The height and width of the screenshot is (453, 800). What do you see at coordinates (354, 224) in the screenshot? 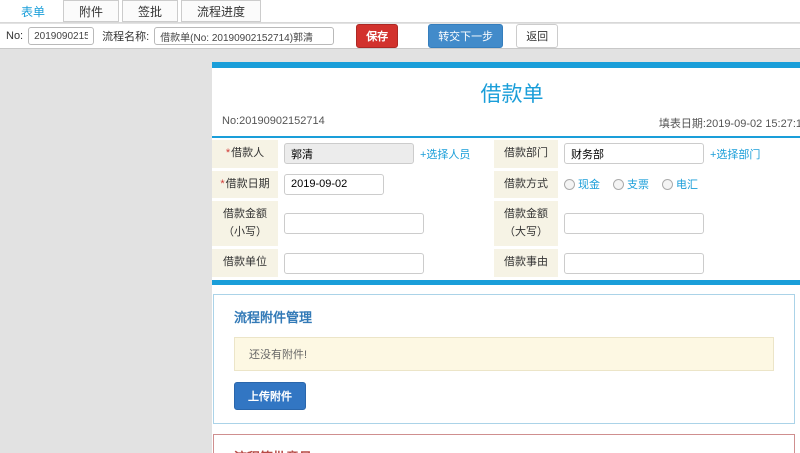
I see `amount-lower-input` at bounding box center [354, 224].